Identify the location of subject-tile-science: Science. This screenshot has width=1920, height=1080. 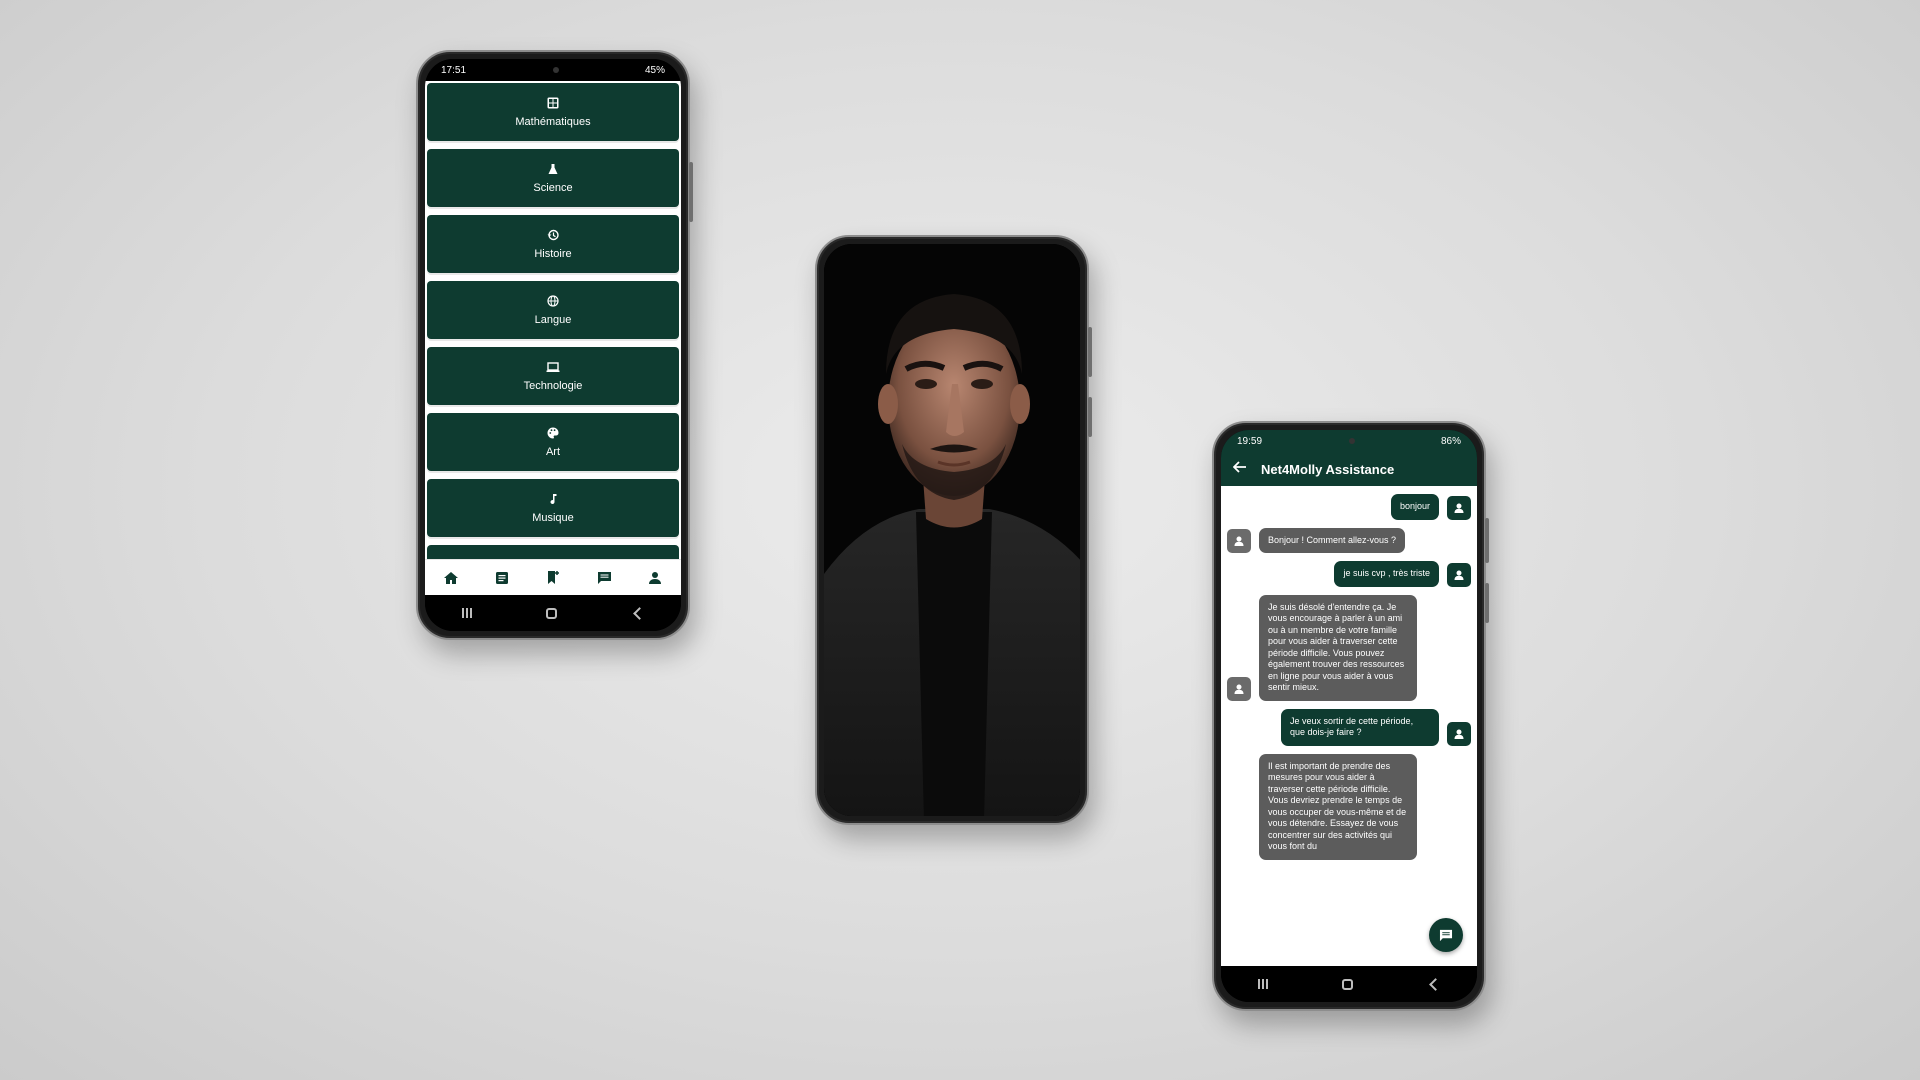
(553, 178).